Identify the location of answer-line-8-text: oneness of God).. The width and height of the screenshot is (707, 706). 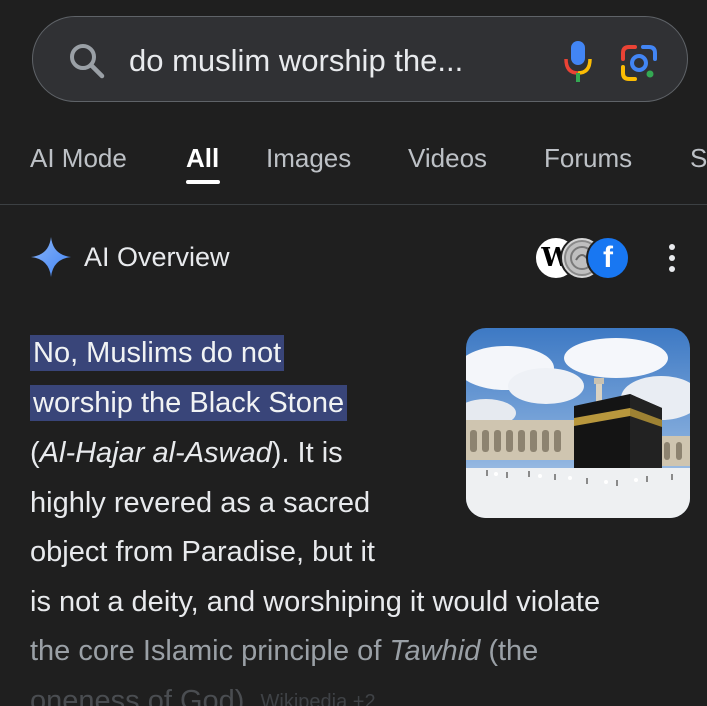
(141, 695).